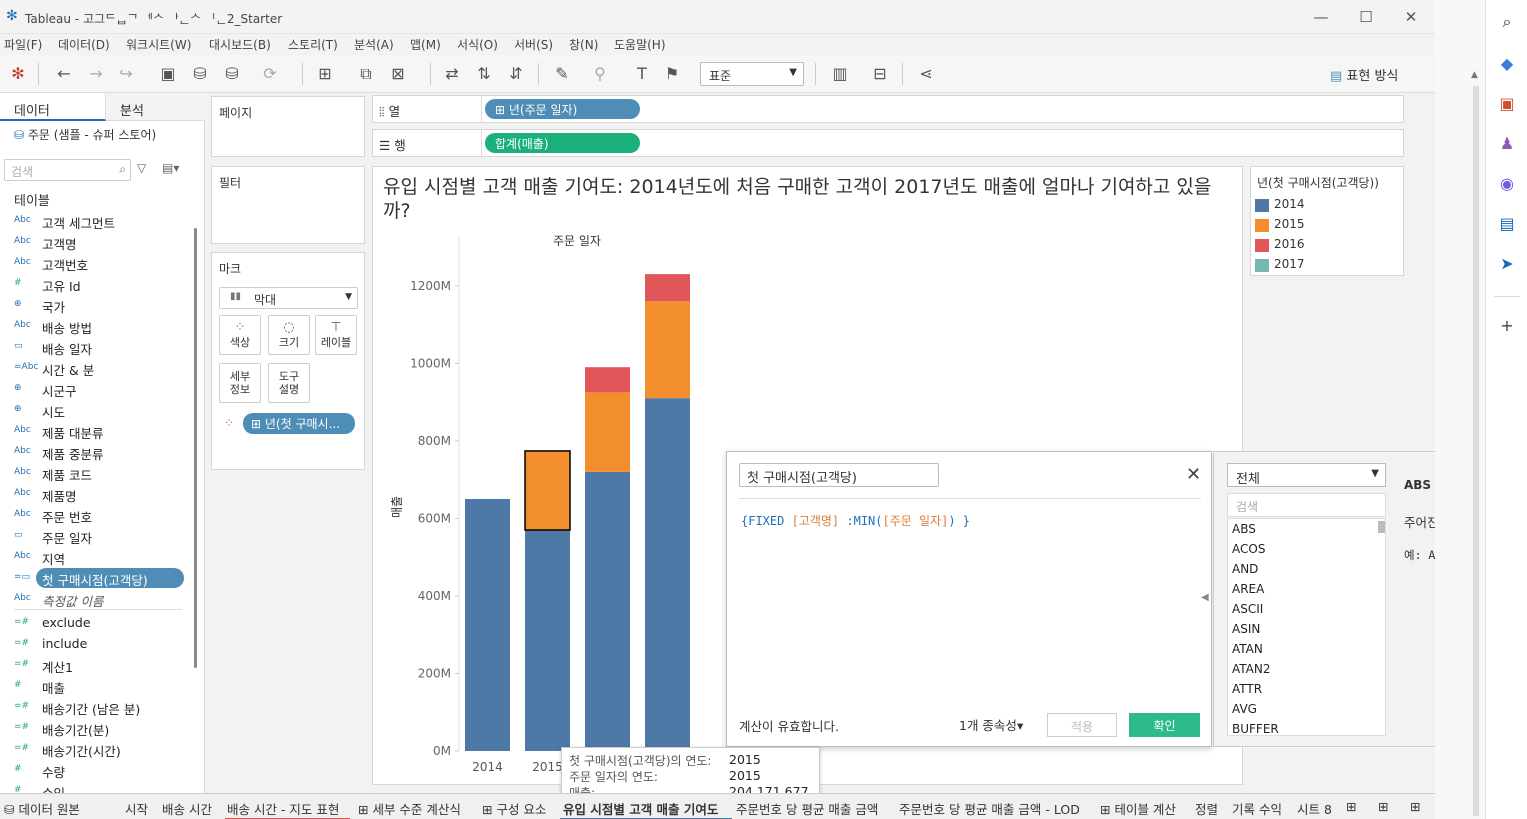 The image size is (1527, 819). Describe the element at coordinates (583, 44) in the screenshot. I see `menu-window: 창(N)` at that location.